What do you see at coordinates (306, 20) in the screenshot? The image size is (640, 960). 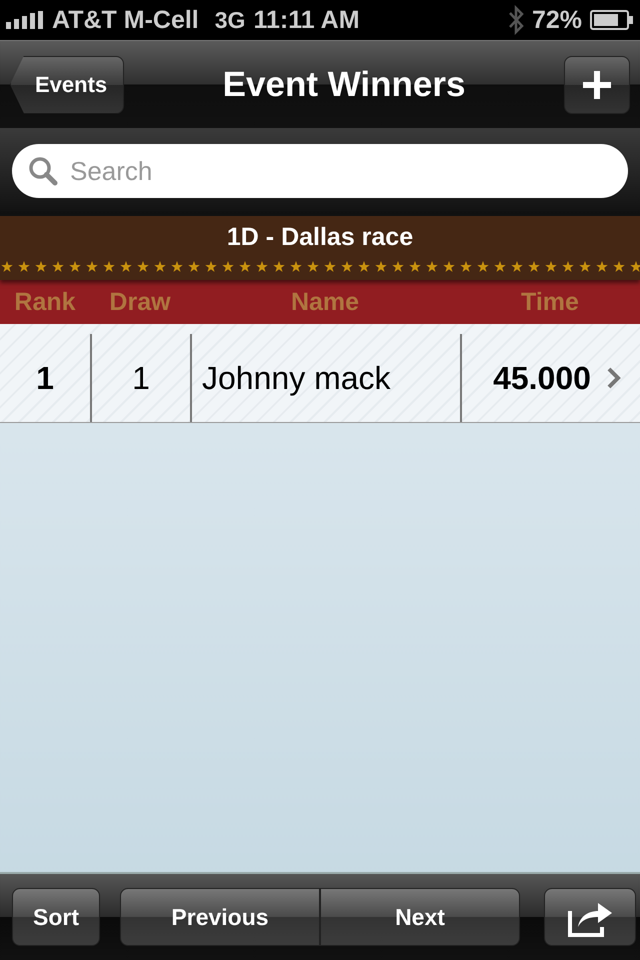 I see `clock-time: 11:11 AM` at bounding box center [306, 20].